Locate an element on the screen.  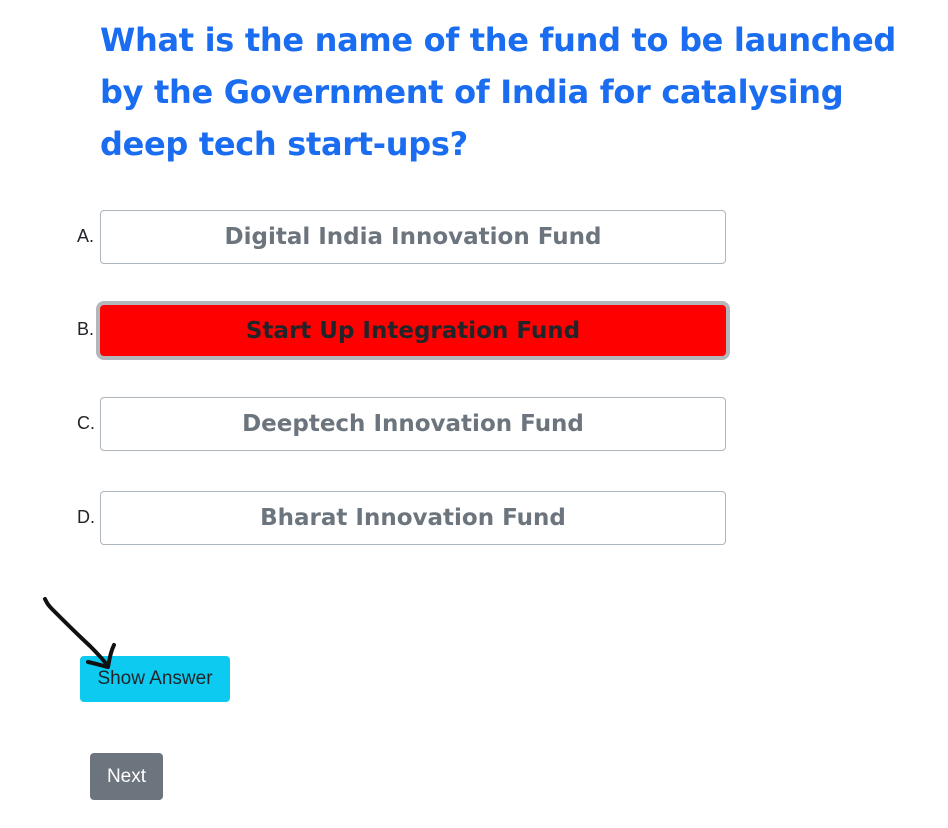
option-a-button: Digital India Innovation Fund is located at coordinates (413, 237).